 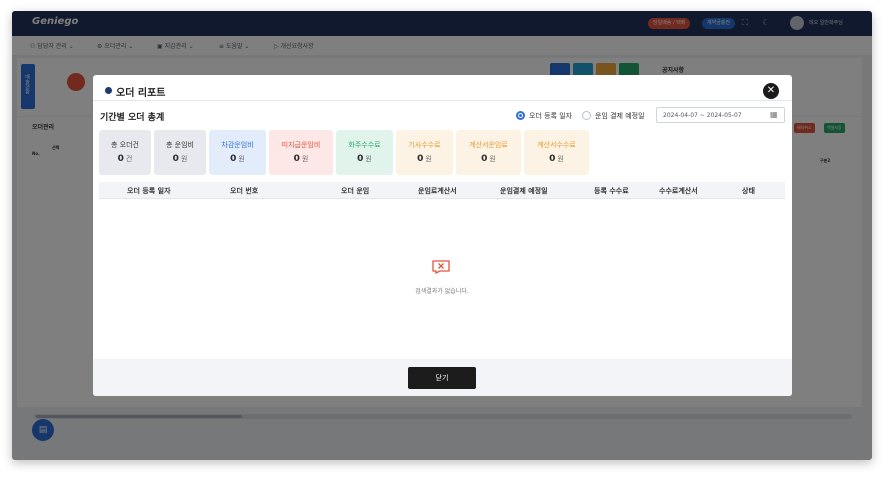 What do you see at coordinates (442, 291) in the screenshot?
I see `empty-message: 검색결과가 없습니다.` at bounding box center [442, 291].